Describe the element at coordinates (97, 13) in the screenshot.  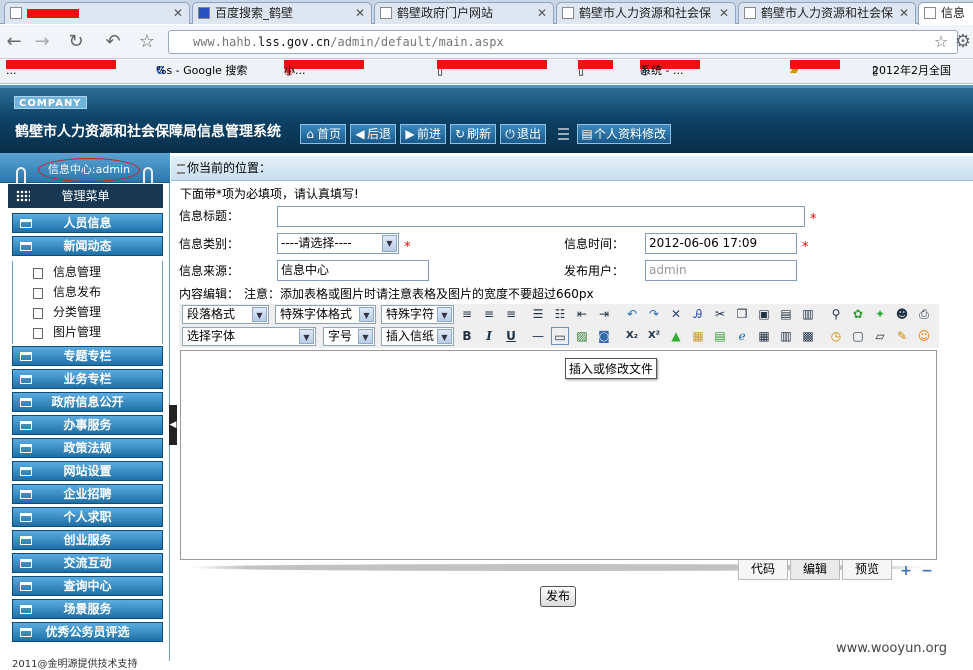
I see `browser-tab: ✕` at that location.